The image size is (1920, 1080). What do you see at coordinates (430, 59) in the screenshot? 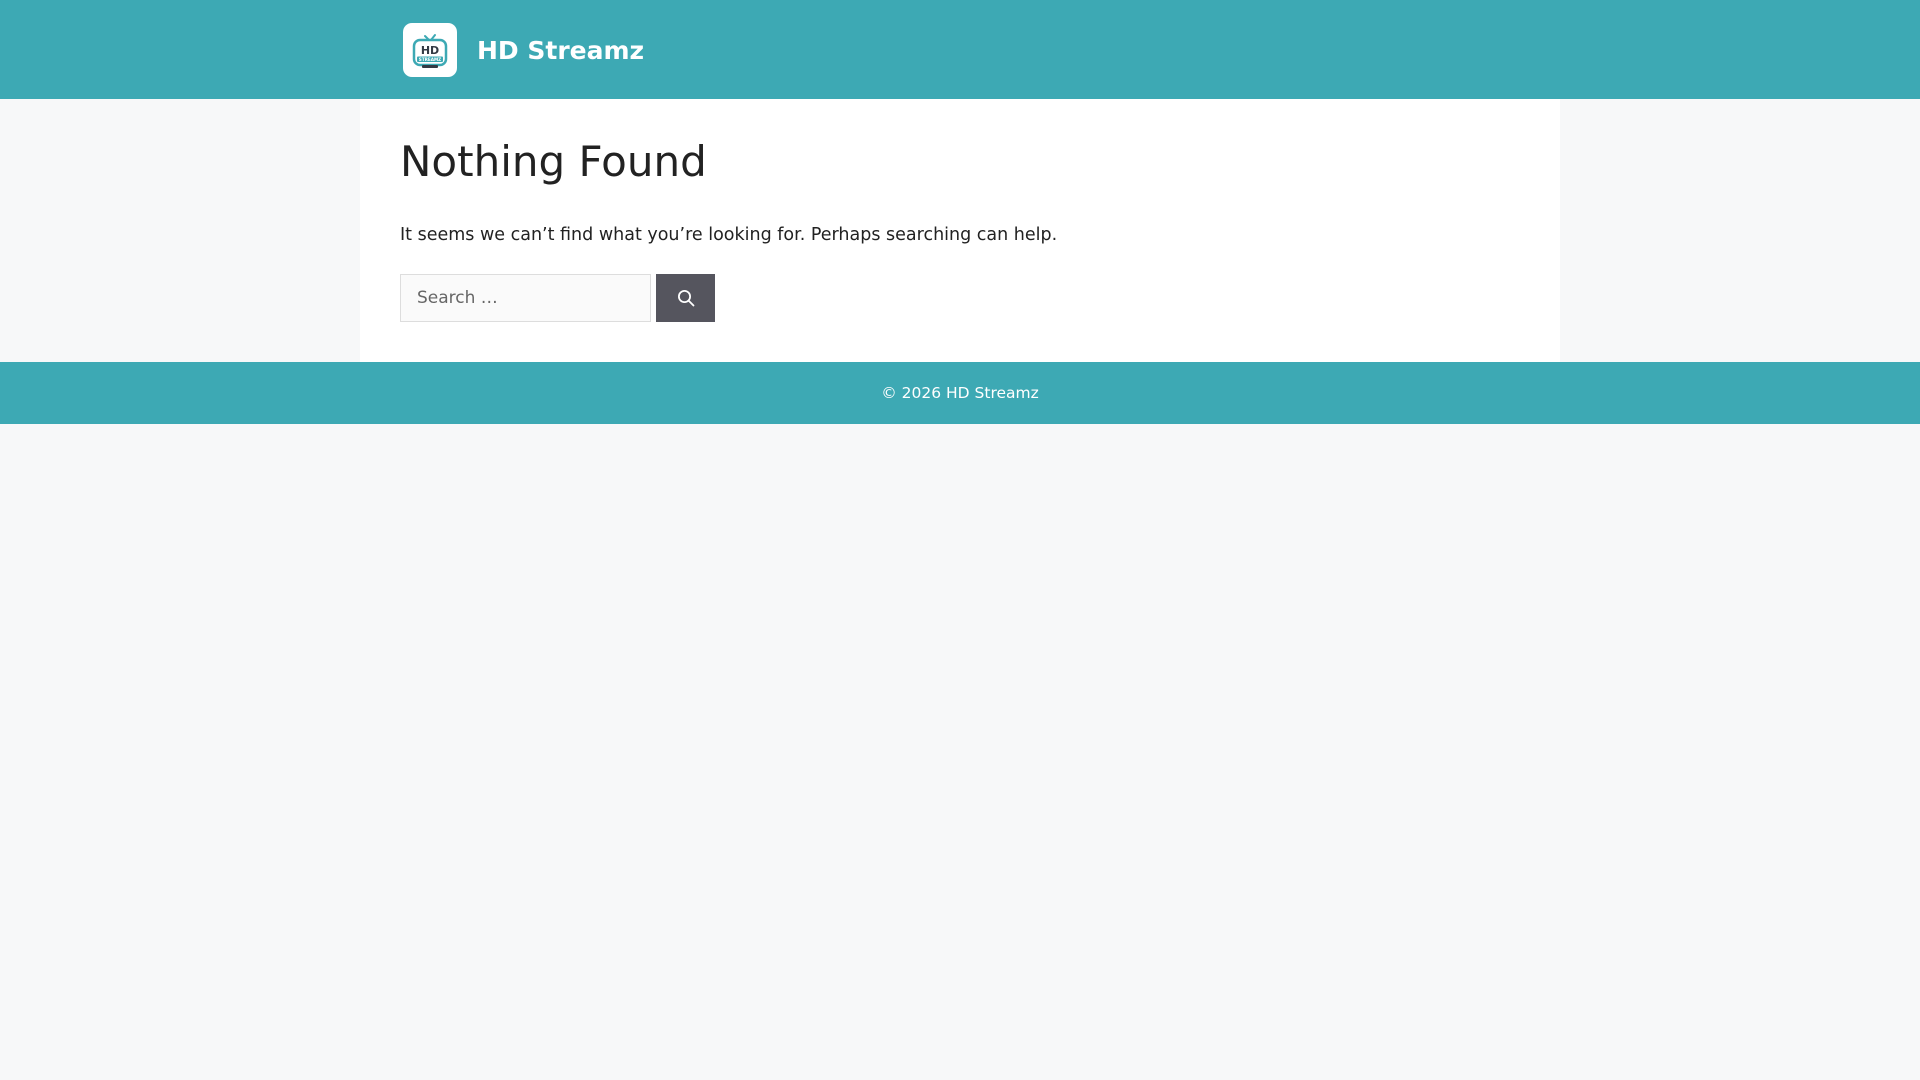
I see `svg-text: STREAMZ` at bounding box center [430, 59].